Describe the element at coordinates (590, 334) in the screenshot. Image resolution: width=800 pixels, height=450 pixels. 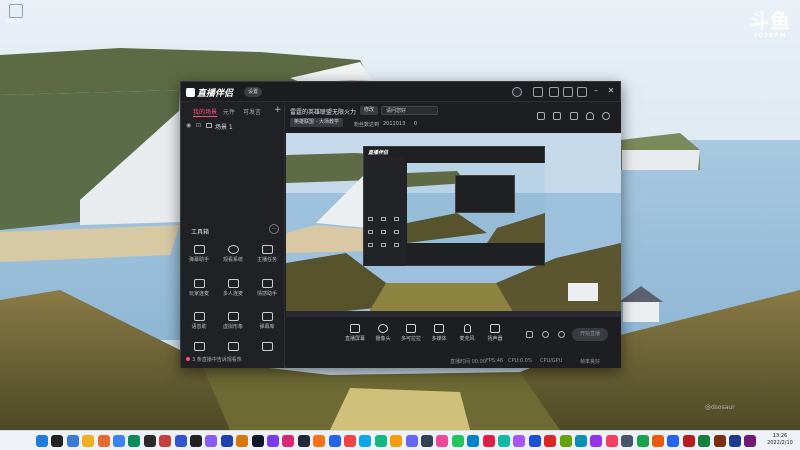
I see `start-live-button: 开始直播` at that location.